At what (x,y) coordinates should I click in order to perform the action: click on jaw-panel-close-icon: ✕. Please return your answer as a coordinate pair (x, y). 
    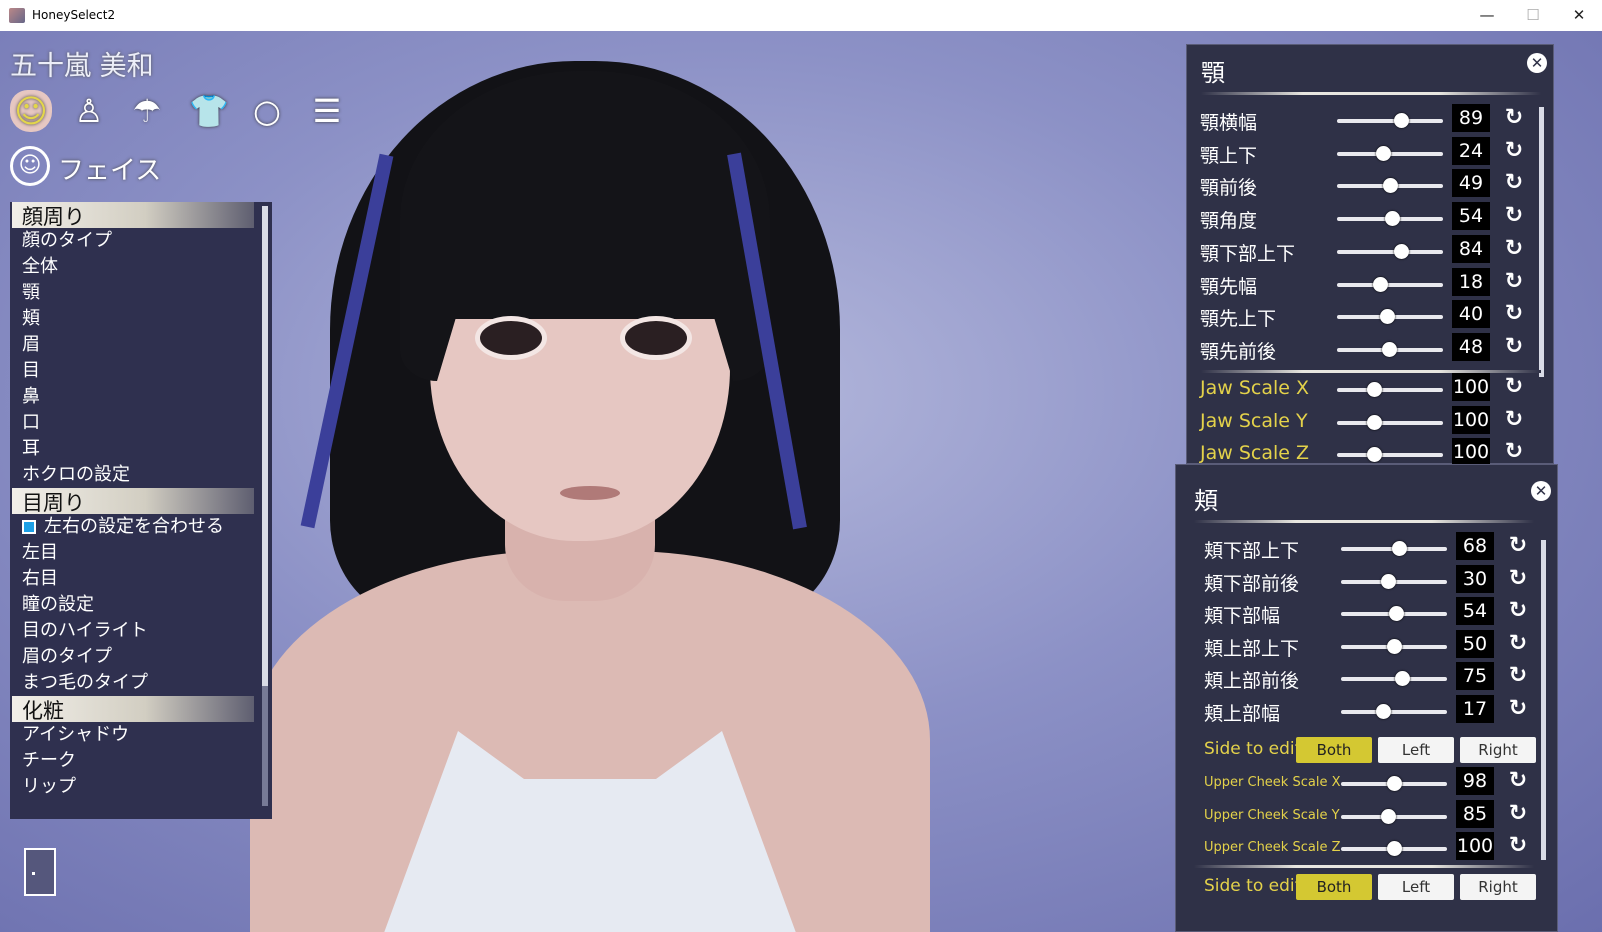
    Looking at the image, I should click on (1537, 63).